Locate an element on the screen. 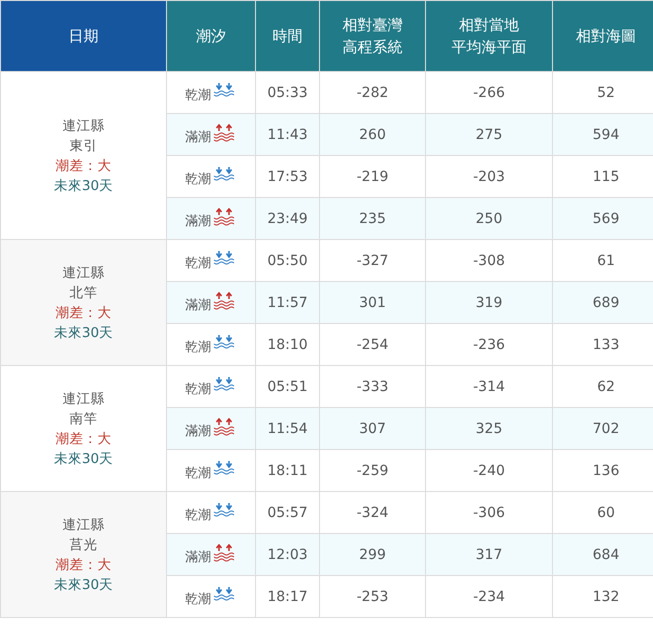 The height and width of the screenshot is (633, 653). column-header: 相對海圖 is located at coordinates (606, 36).